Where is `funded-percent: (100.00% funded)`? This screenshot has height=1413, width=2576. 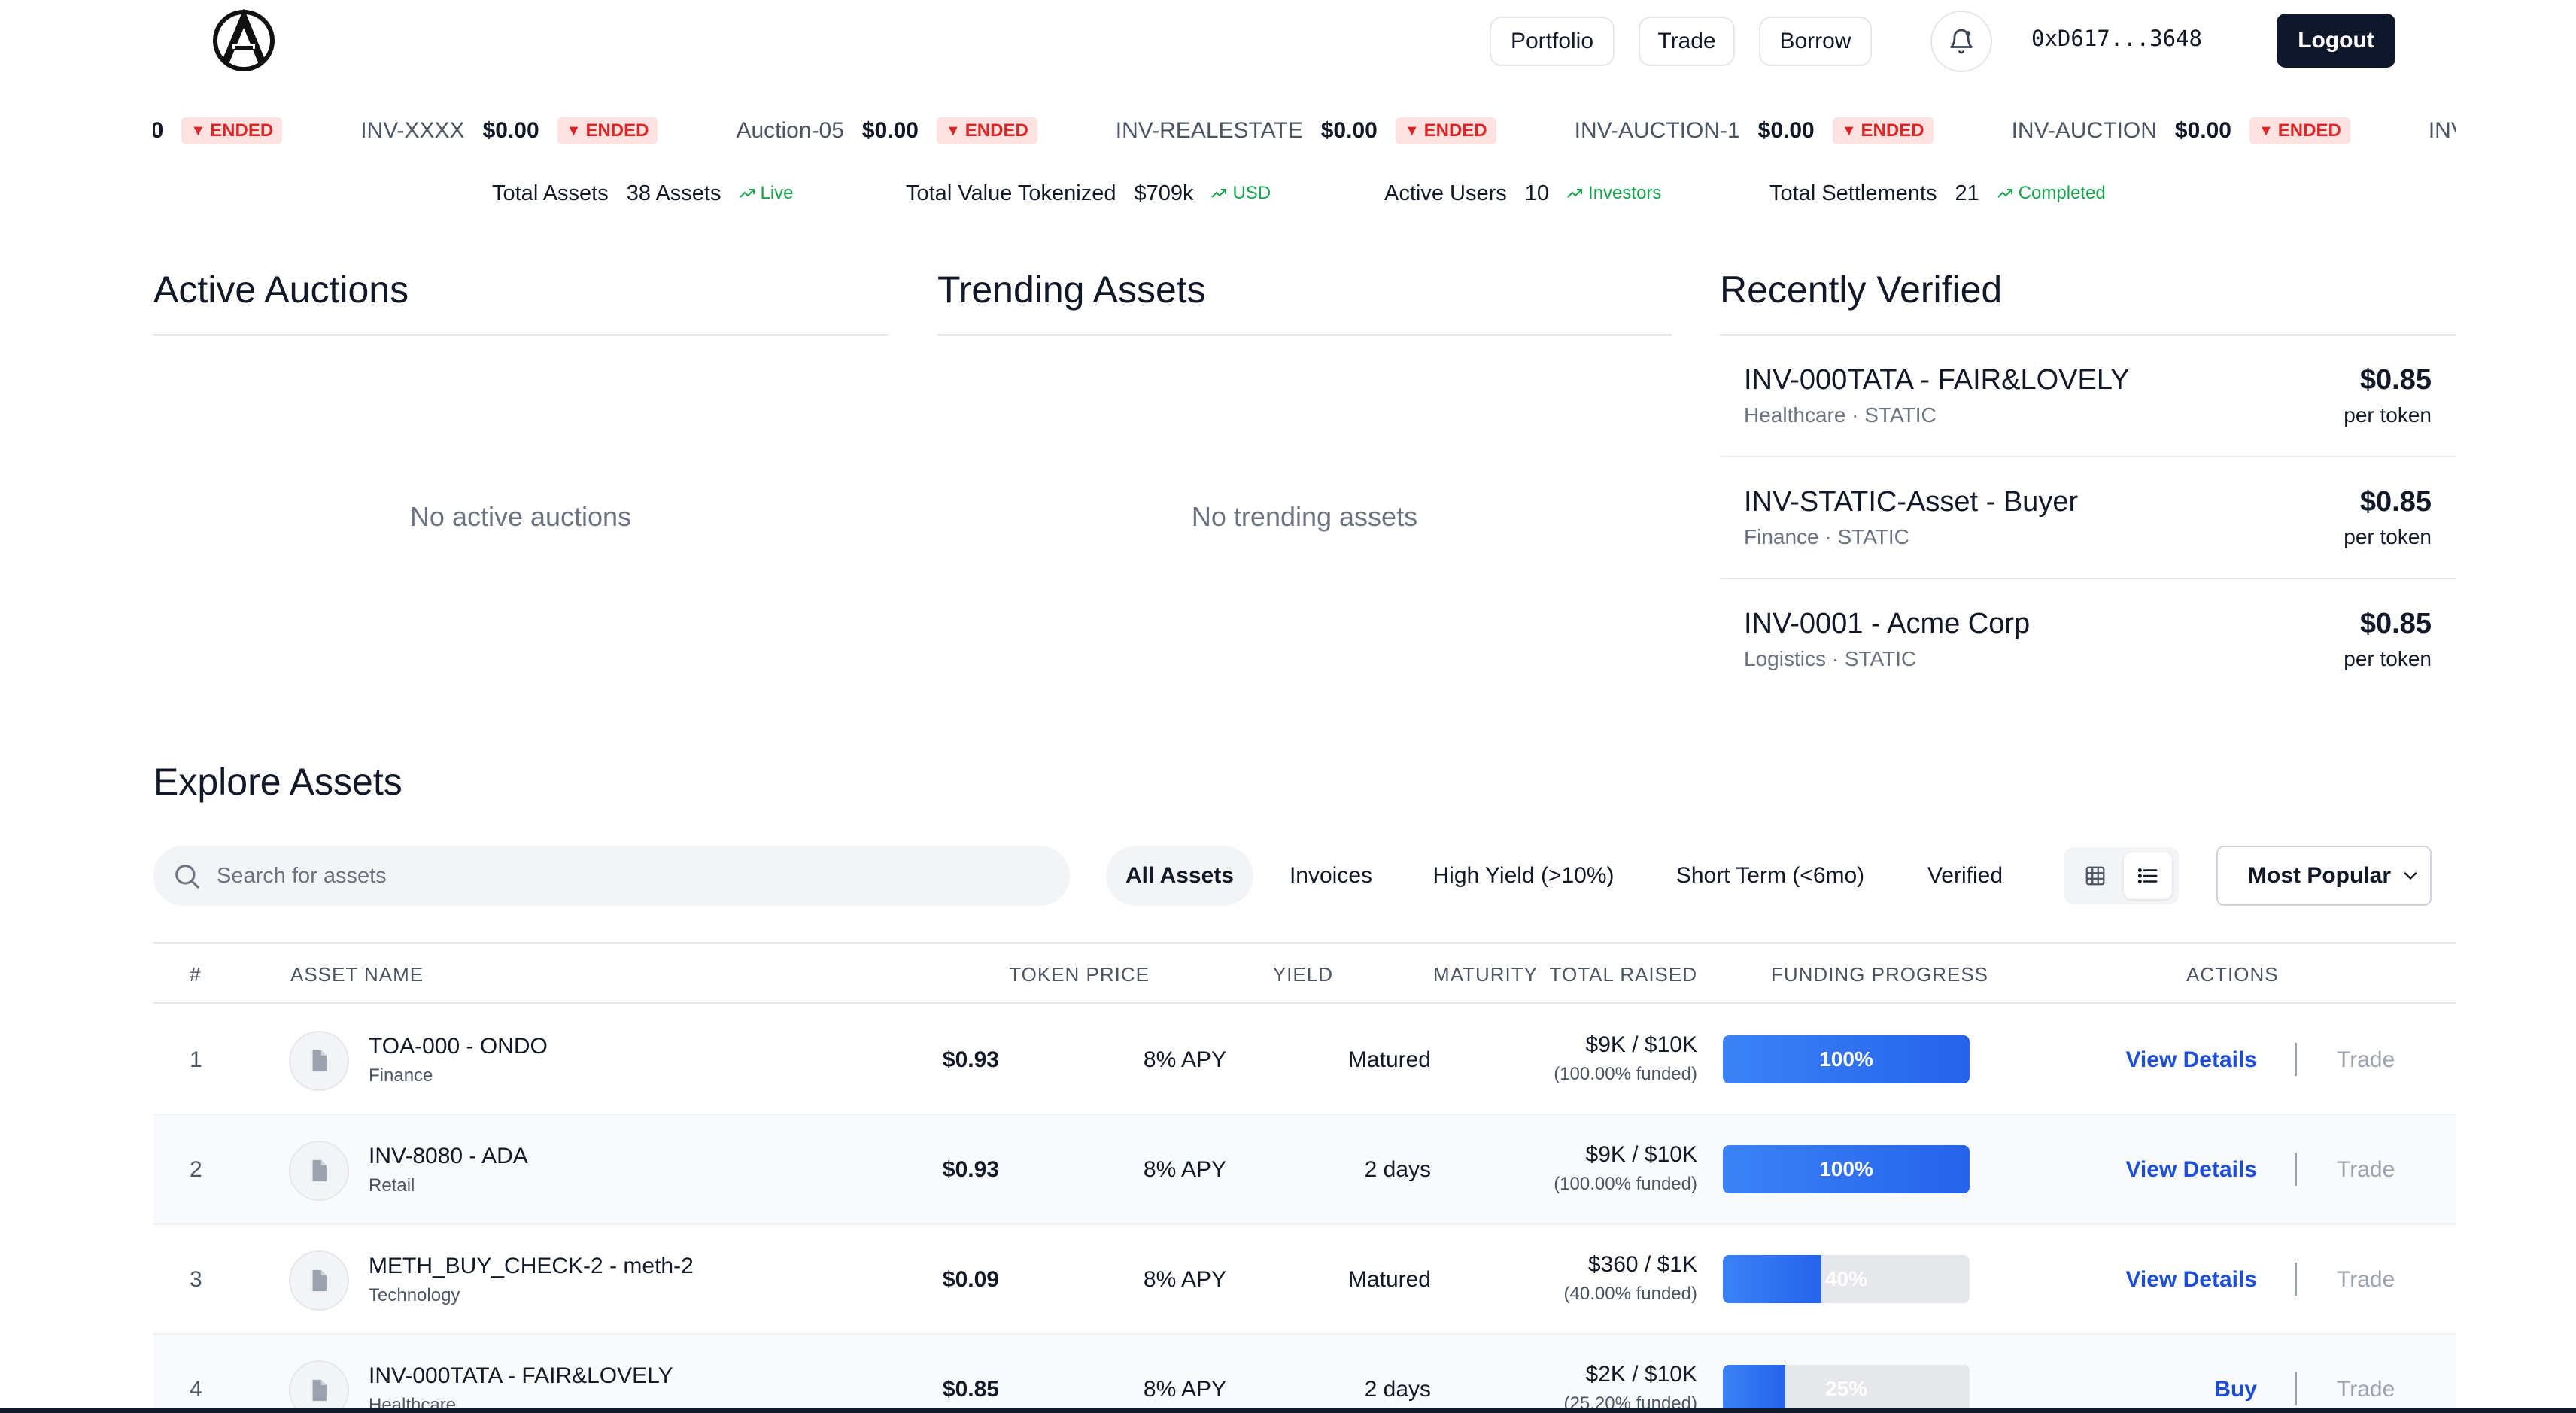 funded-percent: (100.00% funded) is located at coordinates (1625, 1184).